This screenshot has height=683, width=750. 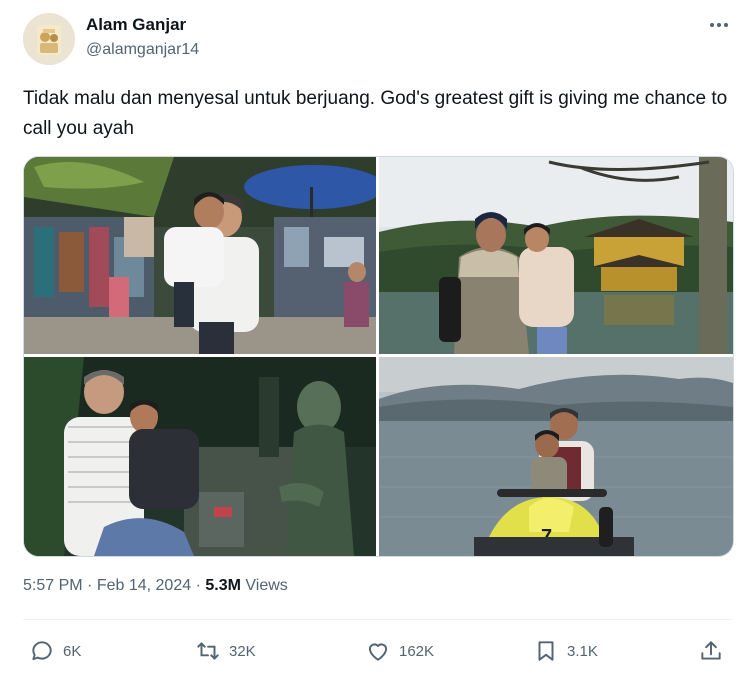 What do you see at coordinates (200, 456) in the screenshot?
I see `photo-statue-garden` at bounding box center [200, 456].